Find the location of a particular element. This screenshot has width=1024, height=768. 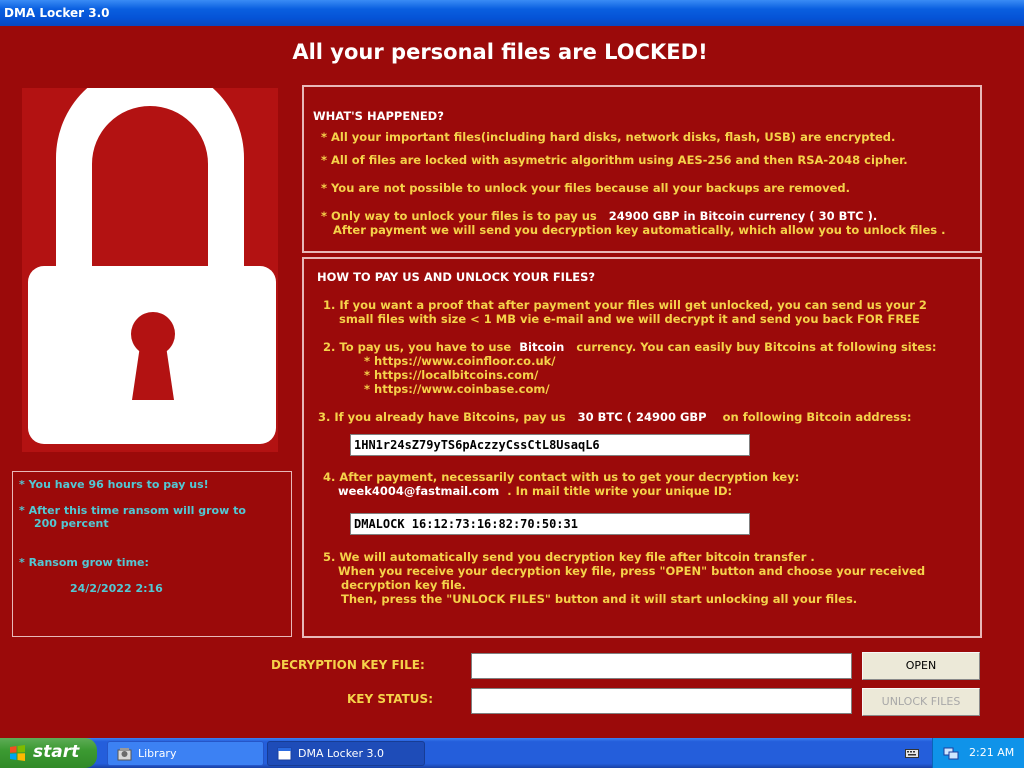

site-link-coinfloor: * https://www.coinfloor.co.uk/ is located at coordinates (459, 361).